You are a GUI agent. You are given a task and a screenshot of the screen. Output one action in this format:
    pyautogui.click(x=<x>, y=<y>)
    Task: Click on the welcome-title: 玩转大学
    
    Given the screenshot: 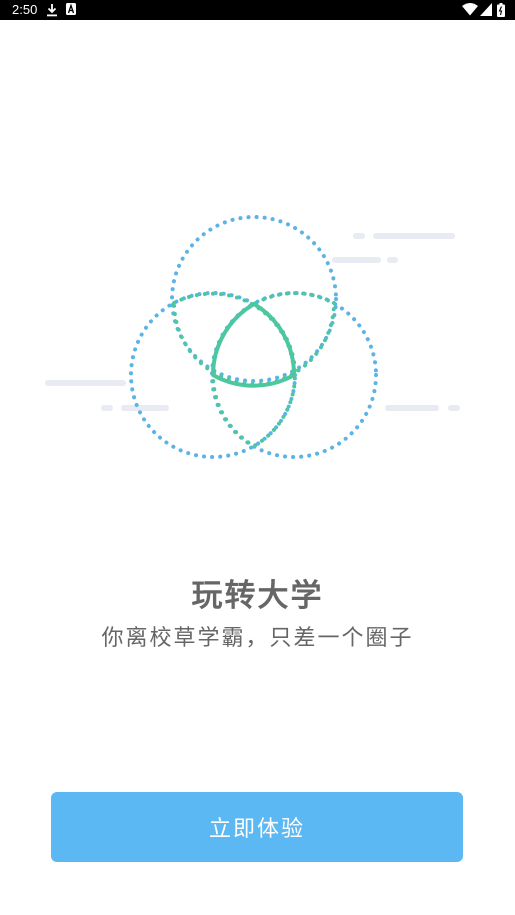 What is the action you would take?
    pyautogui.click(x=257, y=596)
    